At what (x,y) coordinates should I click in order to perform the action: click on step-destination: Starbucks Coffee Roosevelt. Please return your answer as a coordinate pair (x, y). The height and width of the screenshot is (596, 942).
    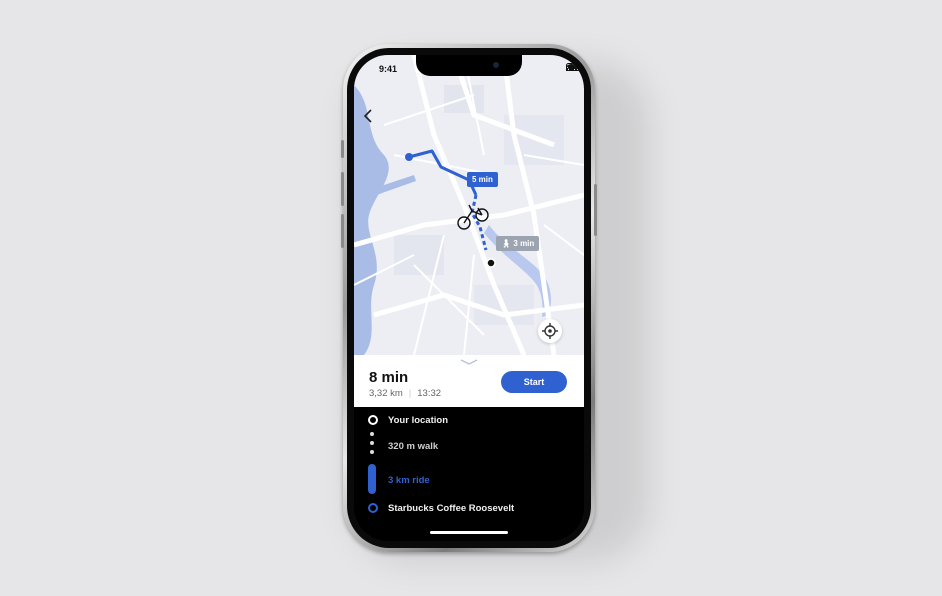
    Looking at the image, I should click on (451, 508).